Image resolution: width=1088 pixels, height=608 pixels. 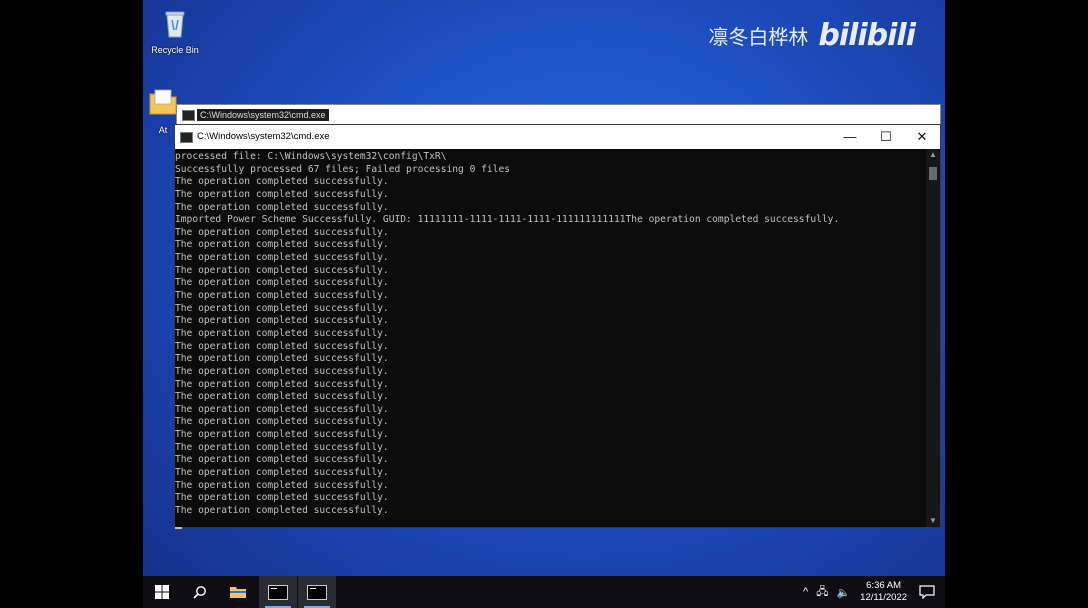 What do you see at coordinates (933, 521) in the screenshot?
I see `scroll-down-arrow-icon: ▼` at bounding box center [933, 521].